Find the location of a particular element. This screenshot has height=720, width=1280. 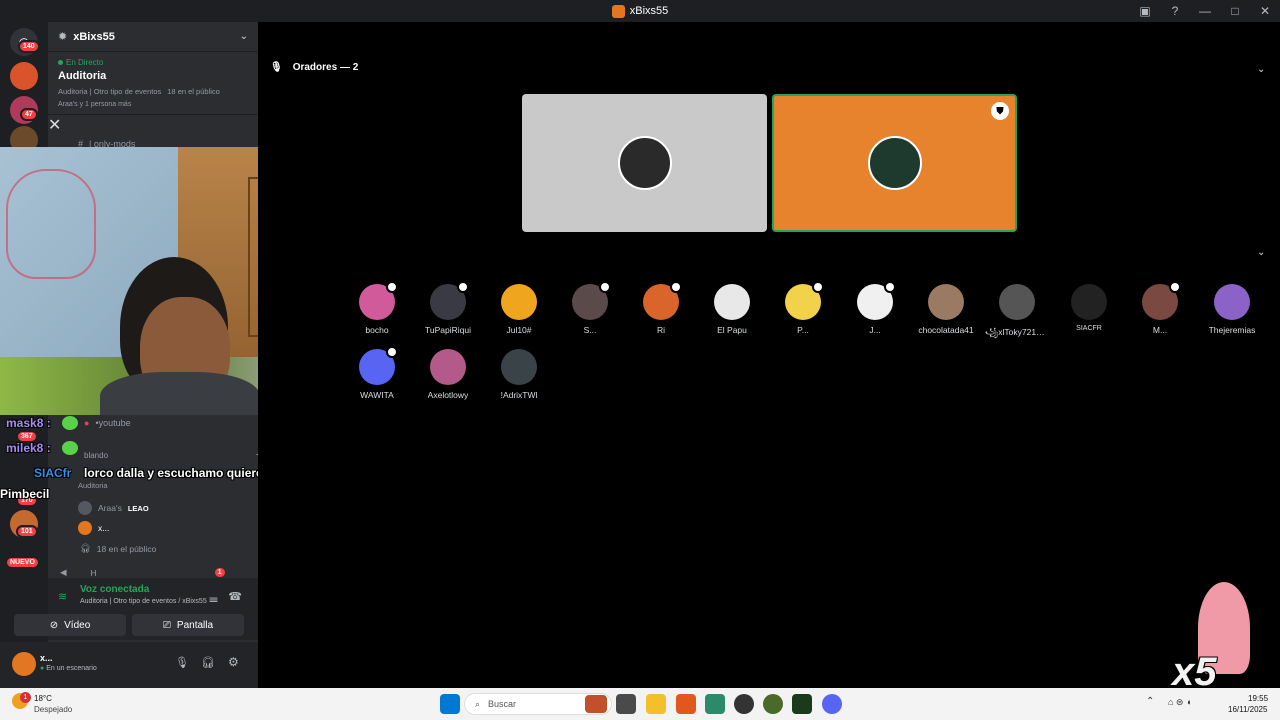

server-header: ✹ xBixs55 ⌄ is located at coordinates (153, 37).